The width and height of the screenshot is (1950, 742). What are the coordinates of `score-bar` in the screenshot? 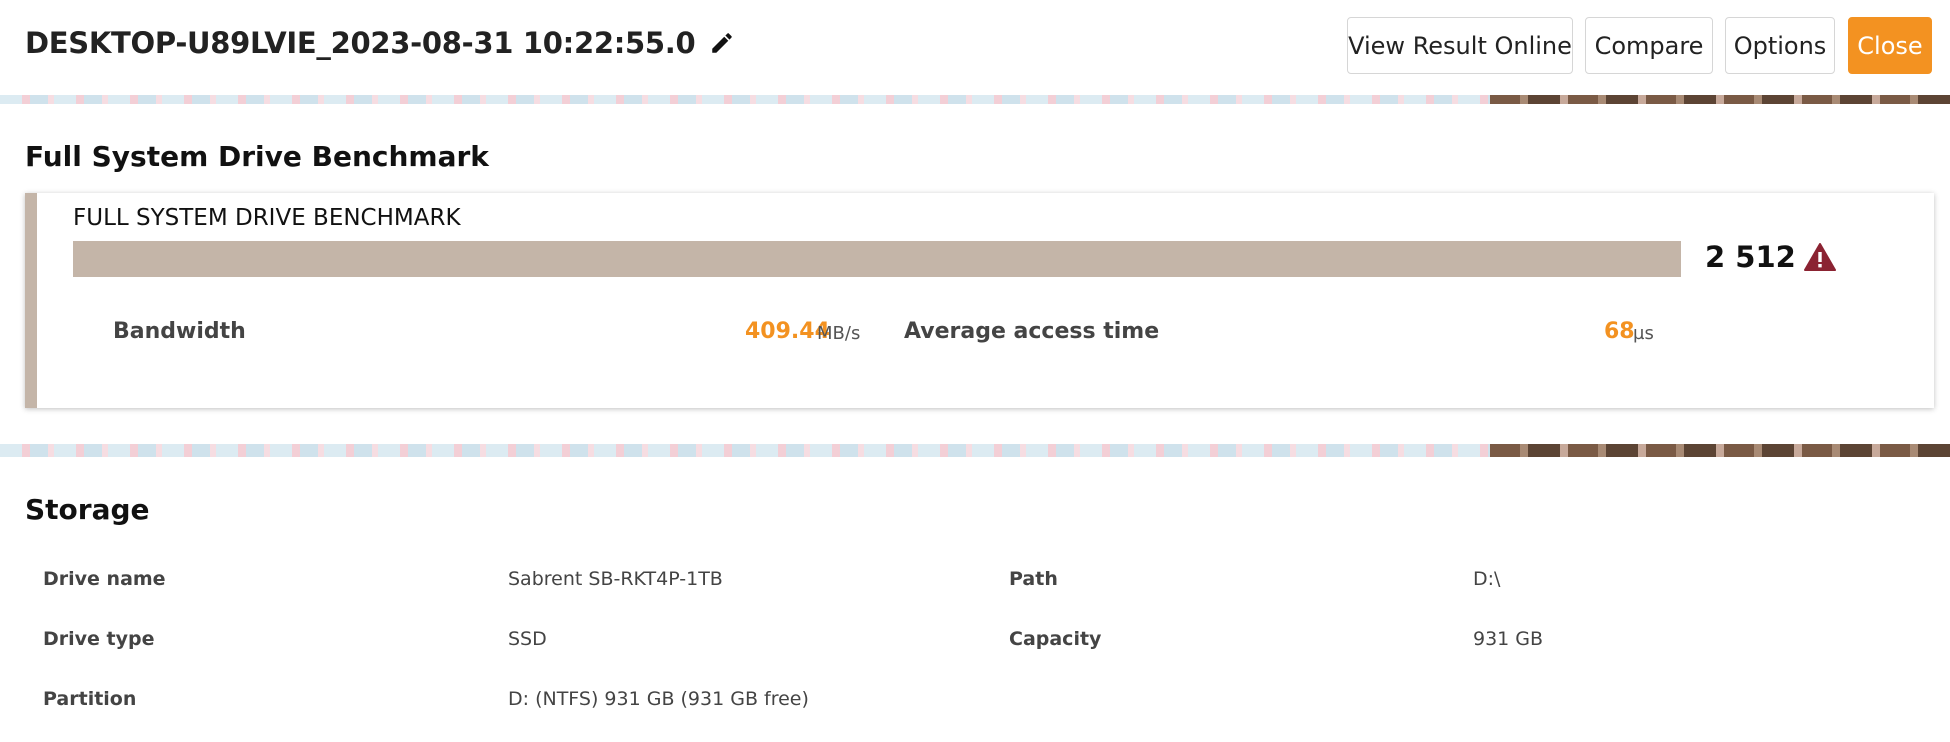 It's located at (877, 259).